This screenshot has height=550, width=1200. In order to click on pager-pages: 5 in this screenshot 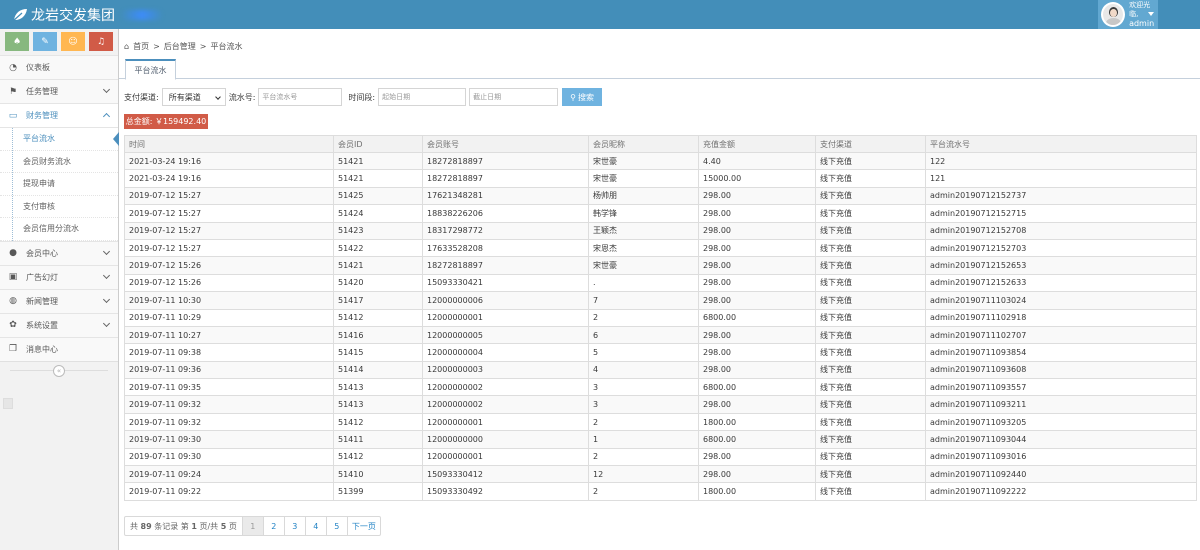, I will do `click(223, 526)`.